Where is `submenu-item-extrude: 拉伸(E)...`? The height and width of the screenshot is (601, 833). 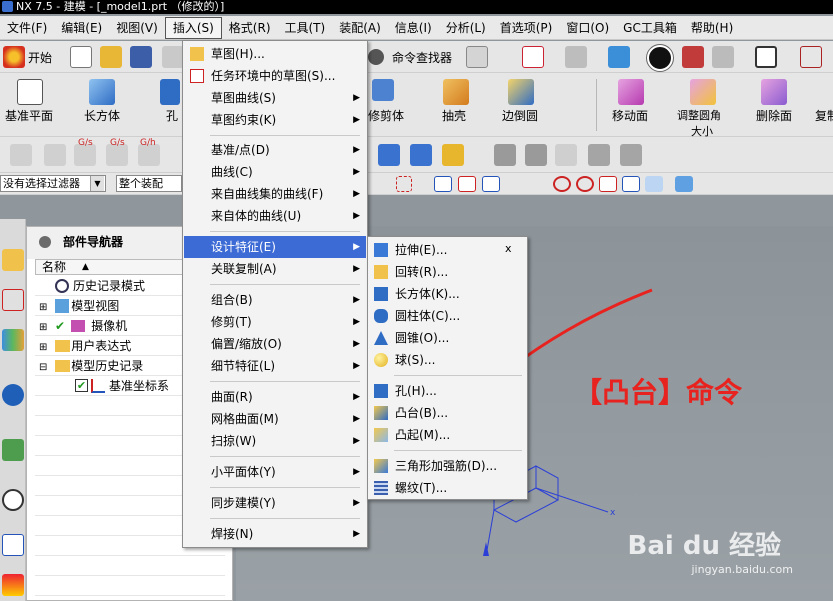
submenu-item-extrude: 拉伸(E)... is located at coordinates (447, 250).